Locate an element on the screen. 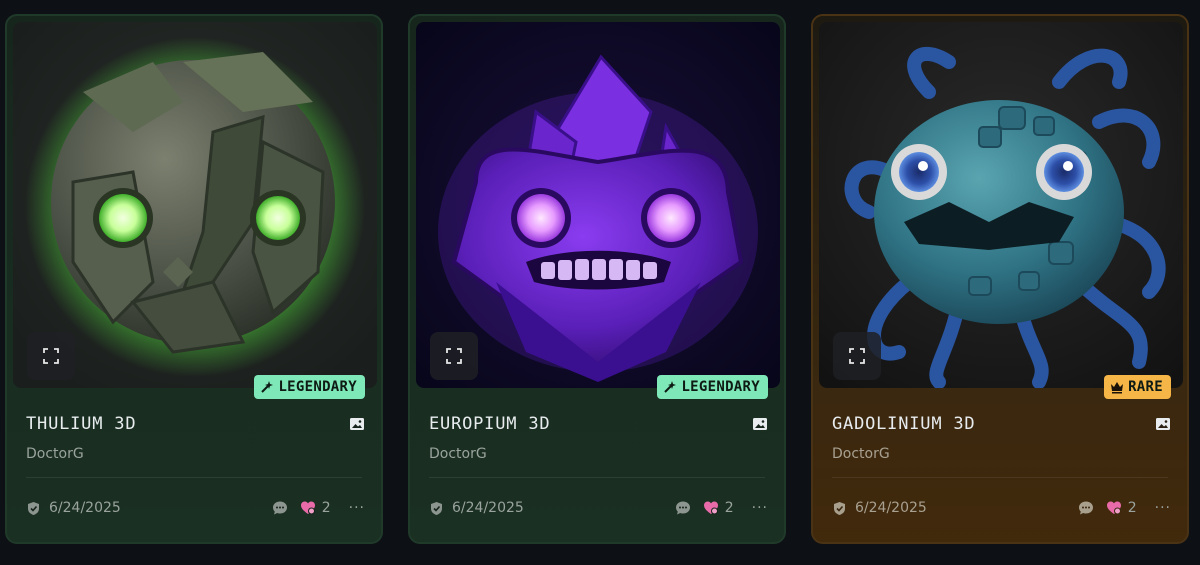 The image size is (1200, 565). rarity-label: RARE is located at coordinates (1145, 387).